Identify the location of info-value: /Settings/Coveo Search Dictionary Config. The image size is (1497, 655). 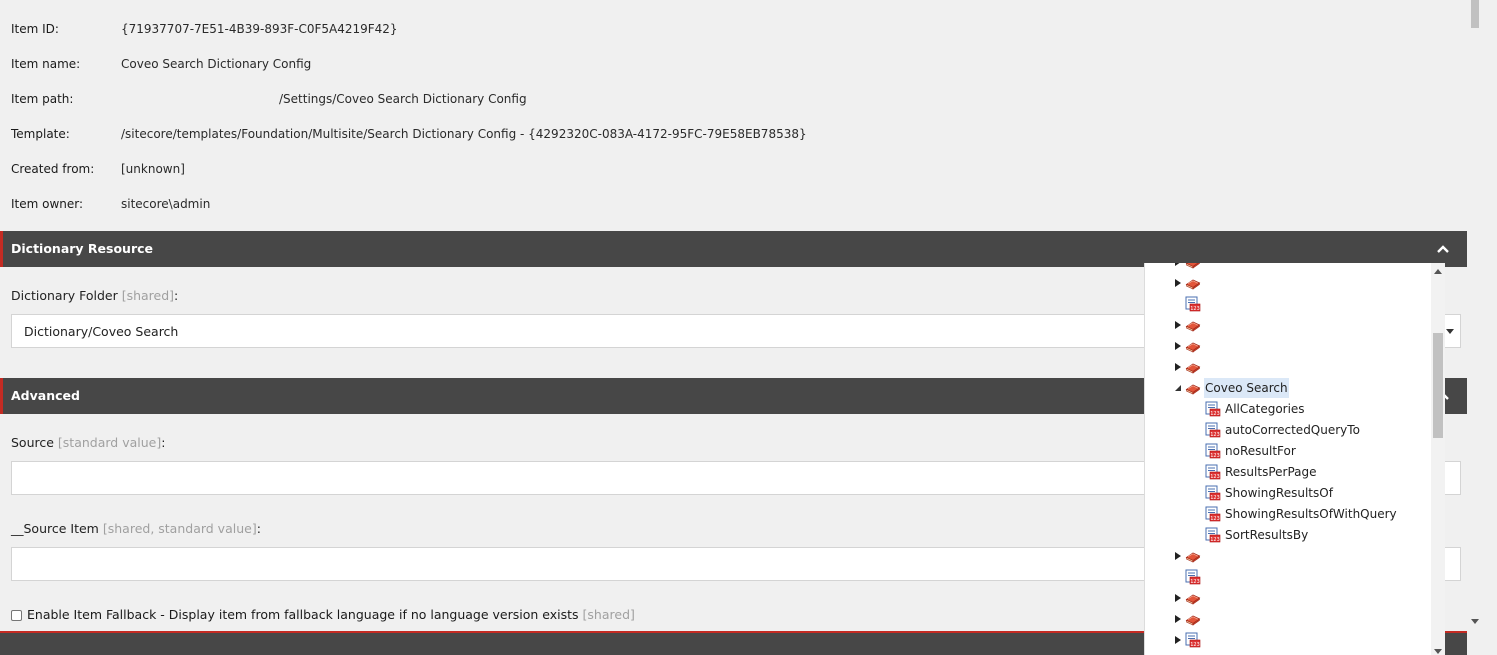
(403, 99).